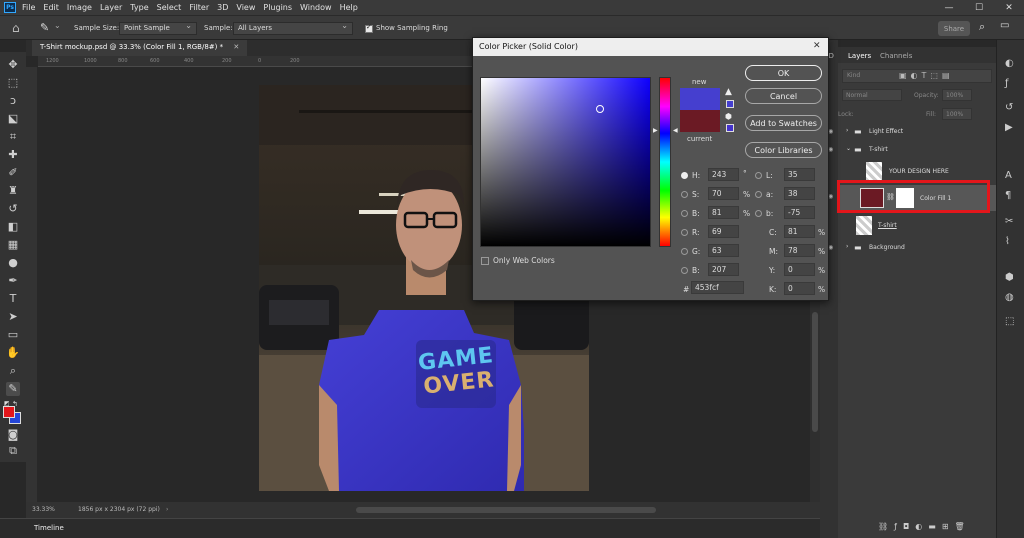  I want to click on layer-row: ◉ ⌄ ▬ T-shirt, so click(912, 150).